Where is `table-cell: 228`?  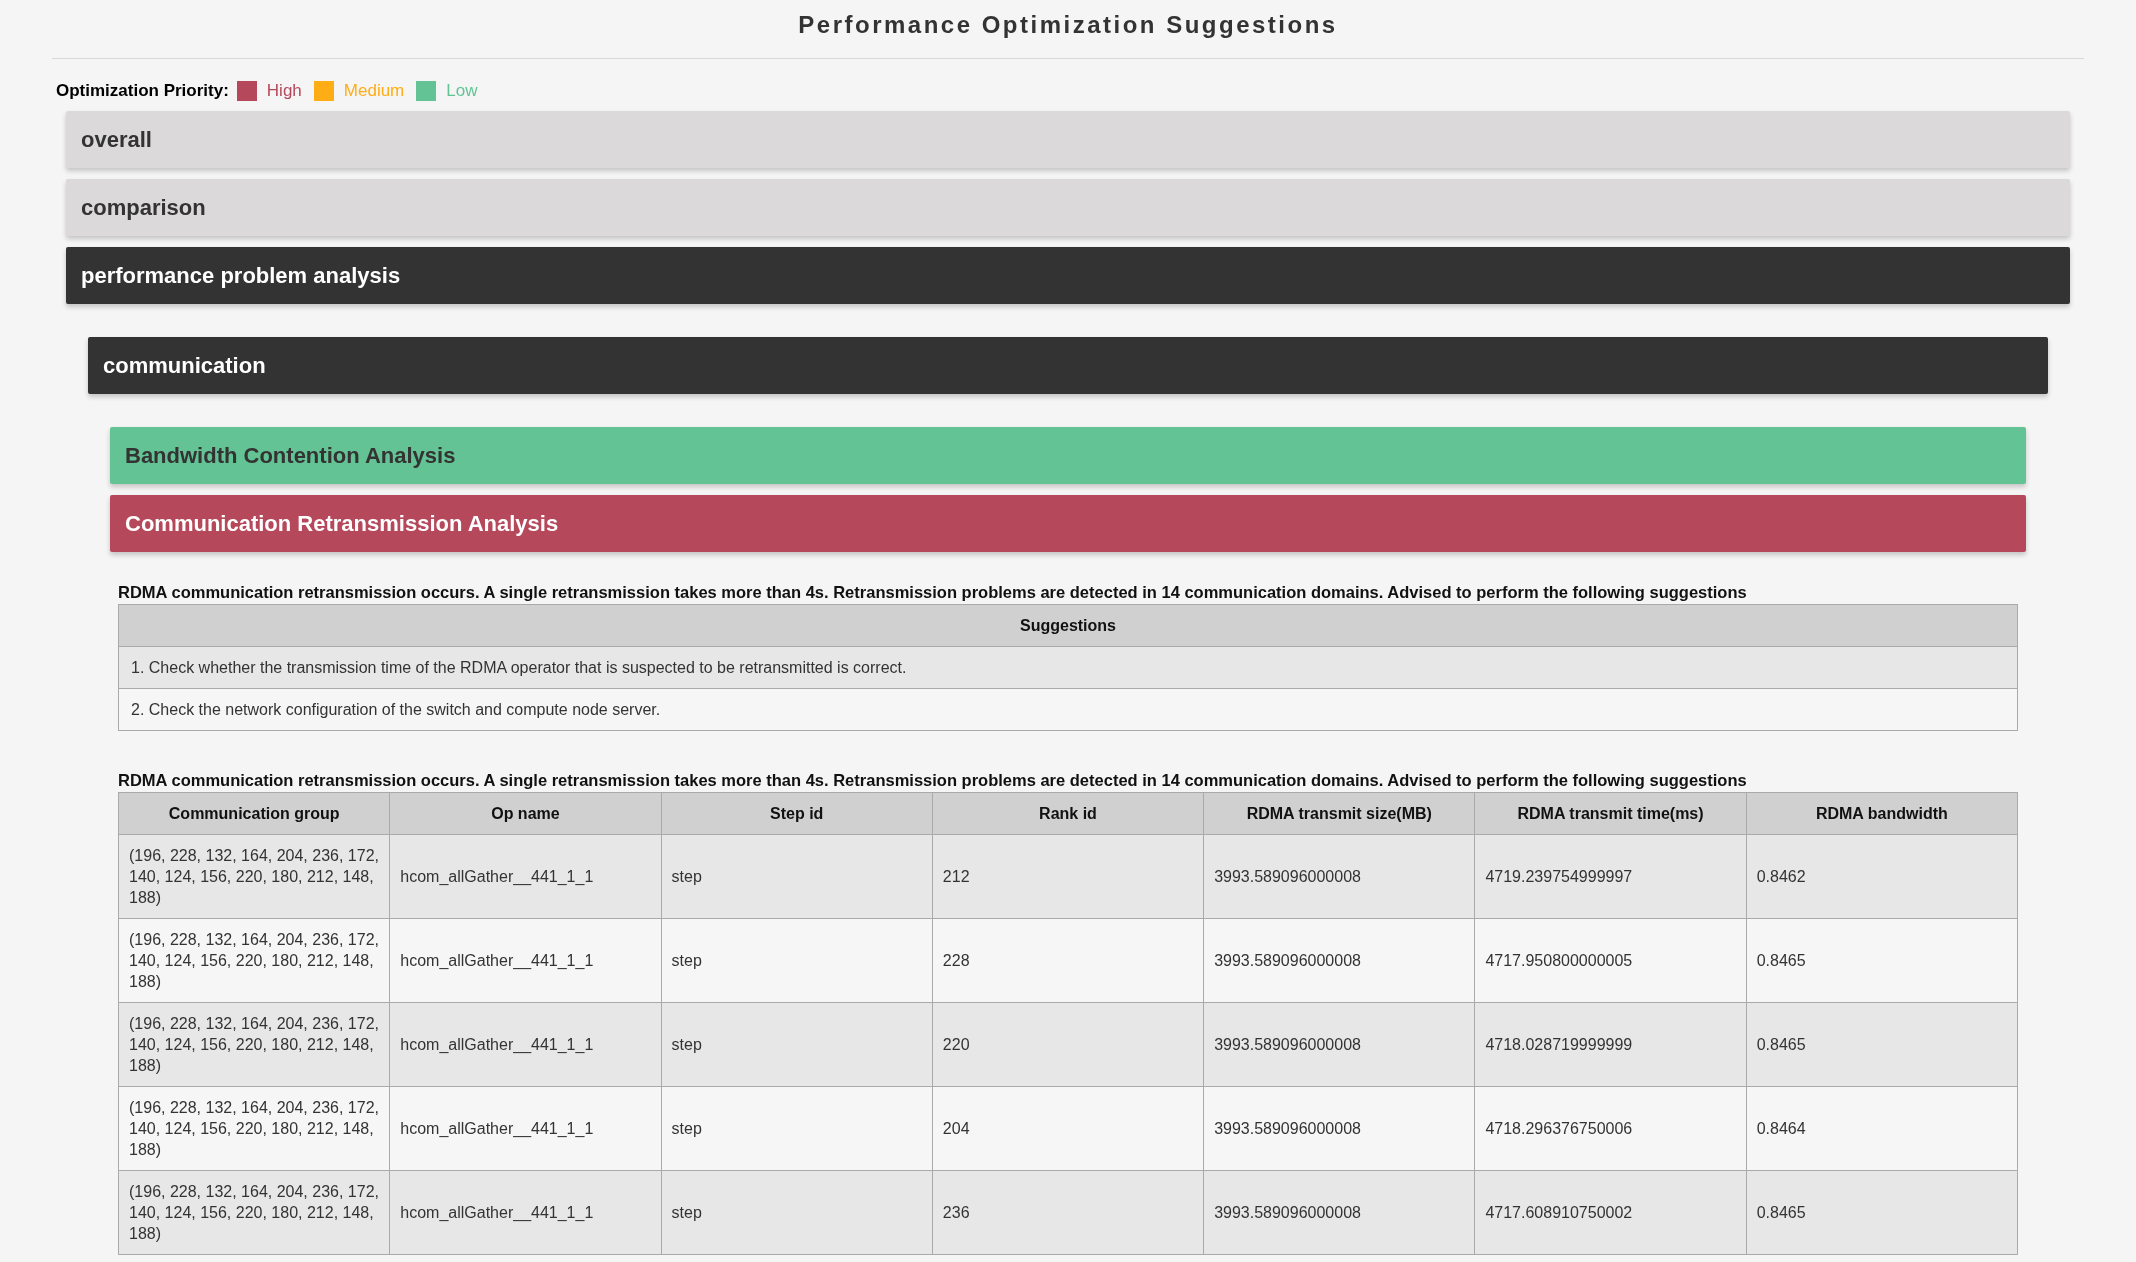 table-cell: 228 is located at coordinates (1068, 960).